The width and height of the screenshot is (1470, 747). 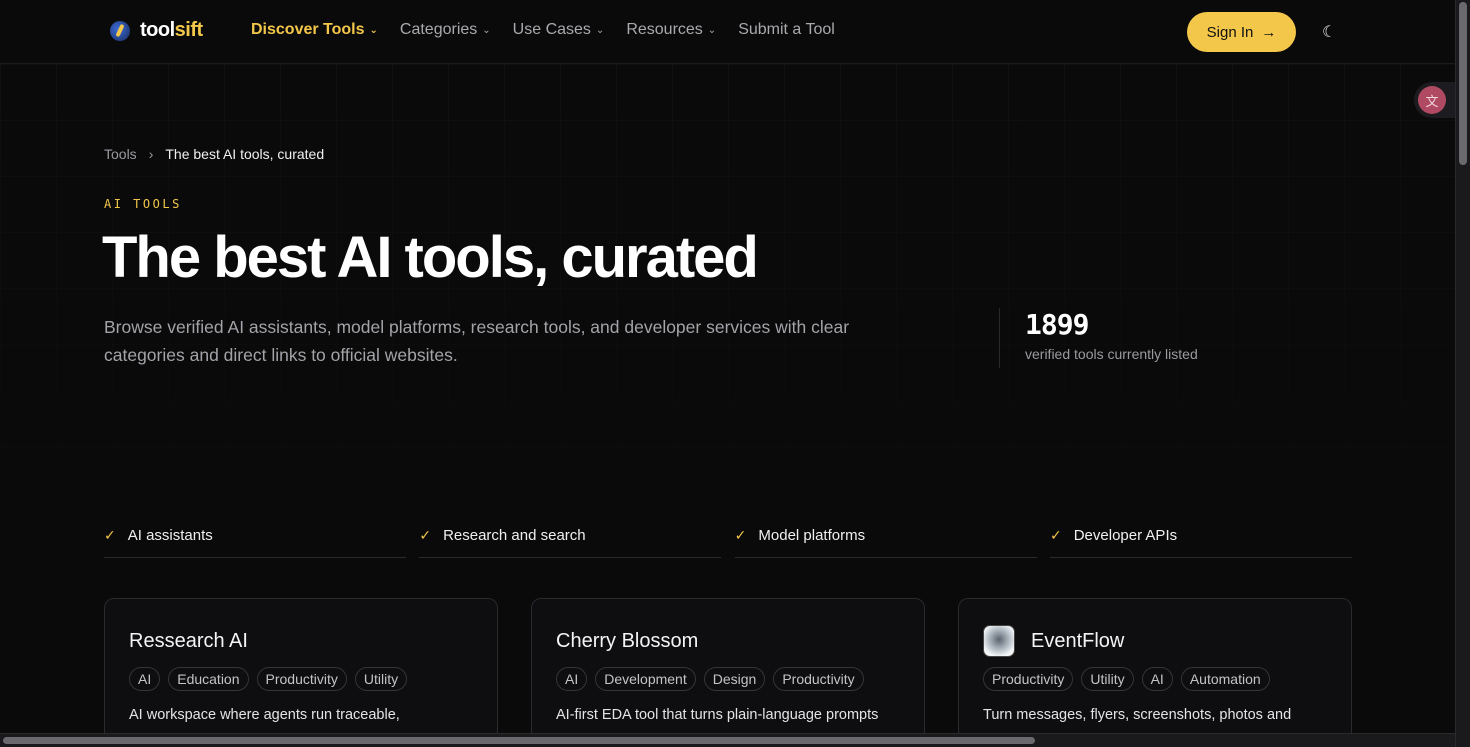 I want to click on tool-card-description: AI workspace where agents run traceable,, so click(x=264, y=715).